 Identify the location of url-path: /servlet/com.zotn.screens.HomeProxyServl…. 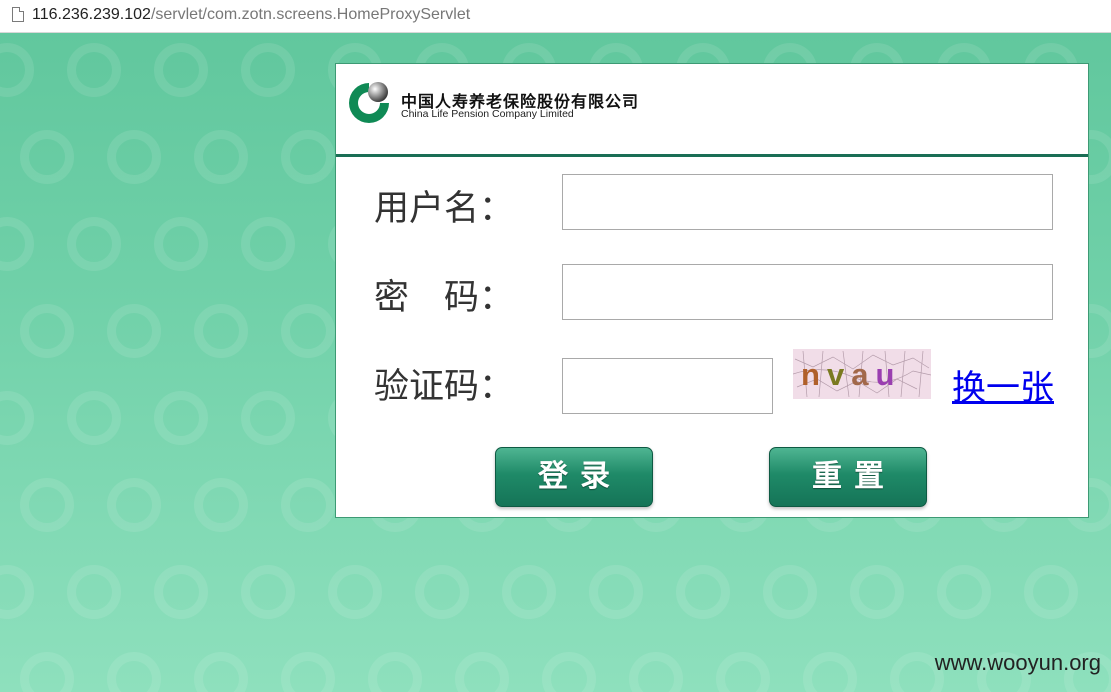
(310, 14).